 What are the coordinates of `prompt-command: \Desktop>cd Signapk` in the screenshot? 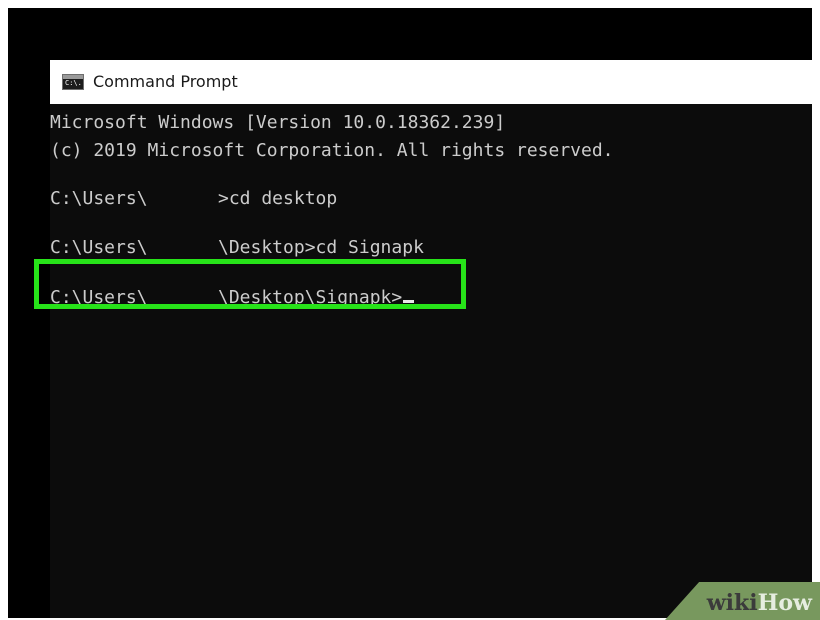 It's located at (321, 247).